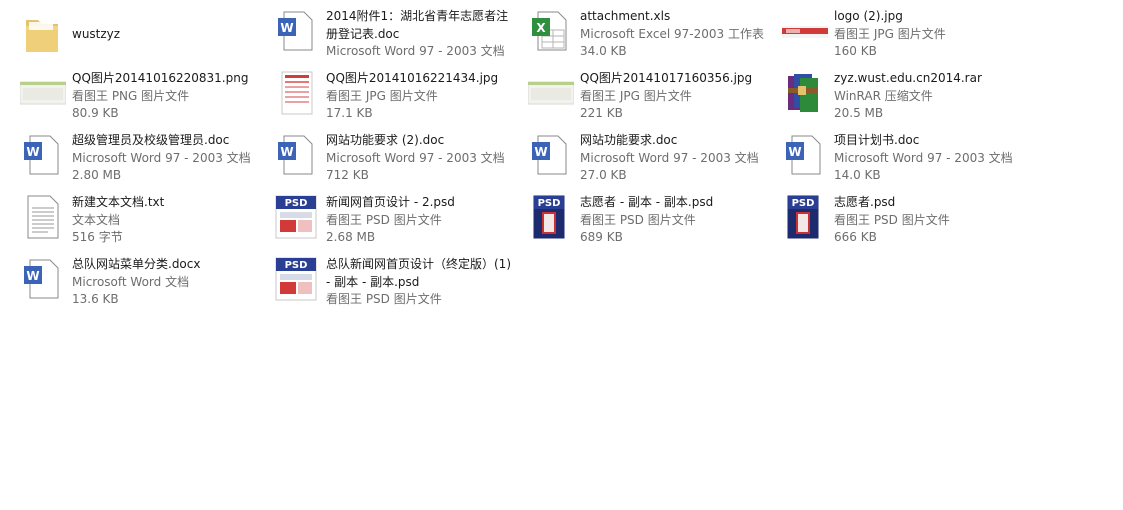 This screenshot has height=510, width=1123. What do you see at coordinates (601, 237) in the screenshot?
I see `file-size: 689 KB` at bounding box center [601, 237].